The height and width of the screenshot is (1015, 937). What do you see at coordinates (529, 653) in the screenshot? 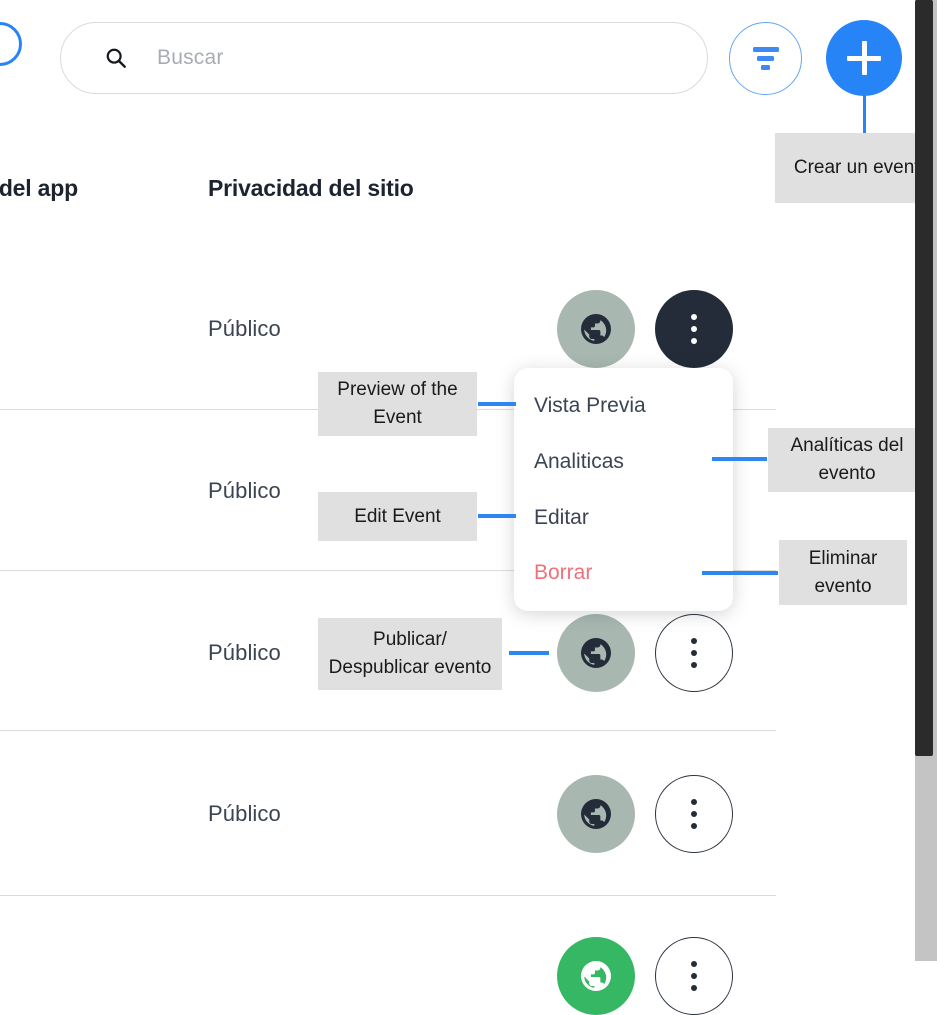
I see `leader-line-publish` at bounding box center [529, 653].